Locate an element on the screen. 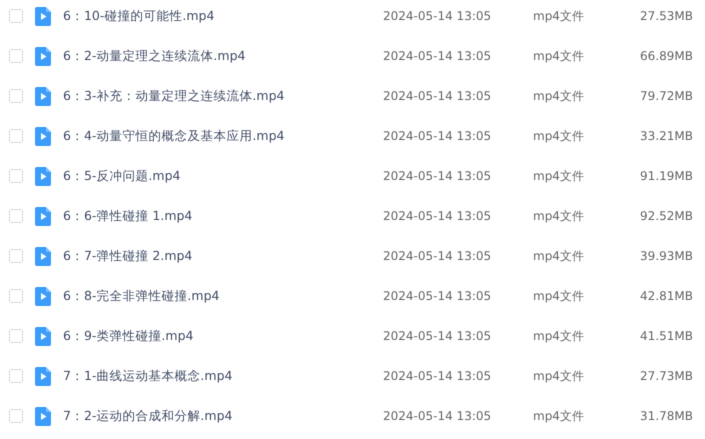  file-size: 91.19MB is located at coordinates (666, 176).